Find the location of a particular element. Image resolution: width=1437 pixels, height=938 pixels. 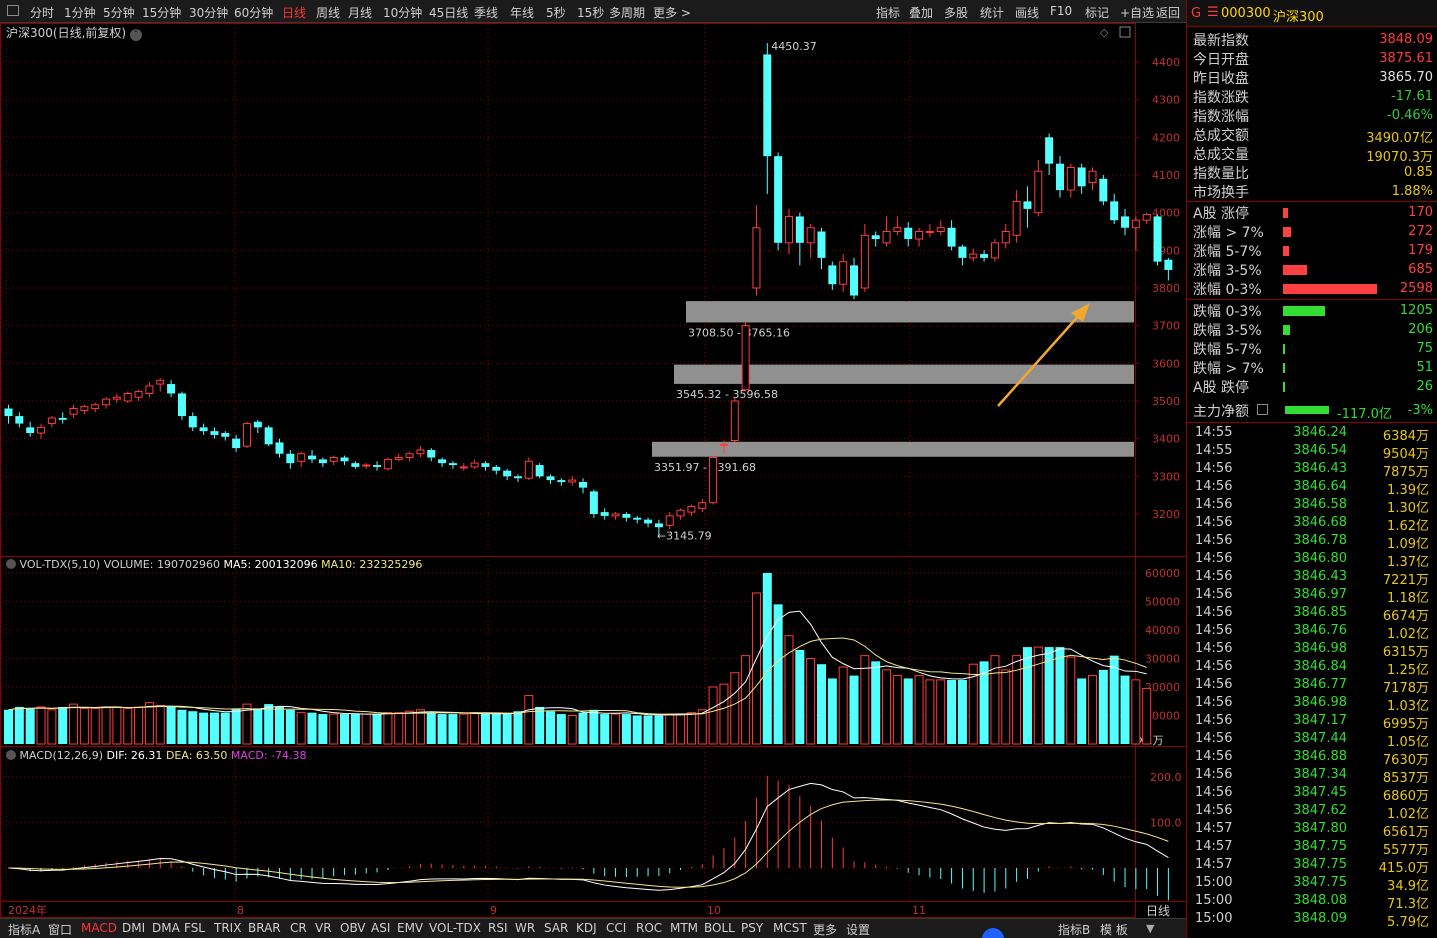

indicator-tab: VR is located at coordinates (323, 928).